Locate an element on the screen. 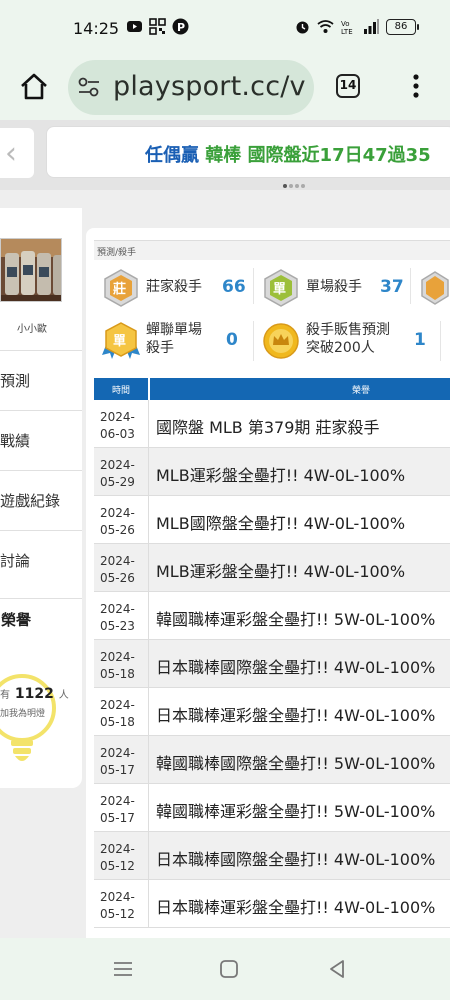  sidebar-item-discussion: 討論 is located at coordinates (41, 560).